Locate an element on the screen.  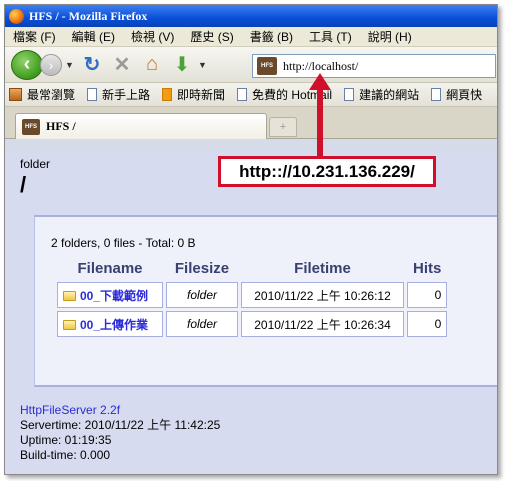
toolbar-dropdown-icon: ▼ is located at coordinates (203, 65).